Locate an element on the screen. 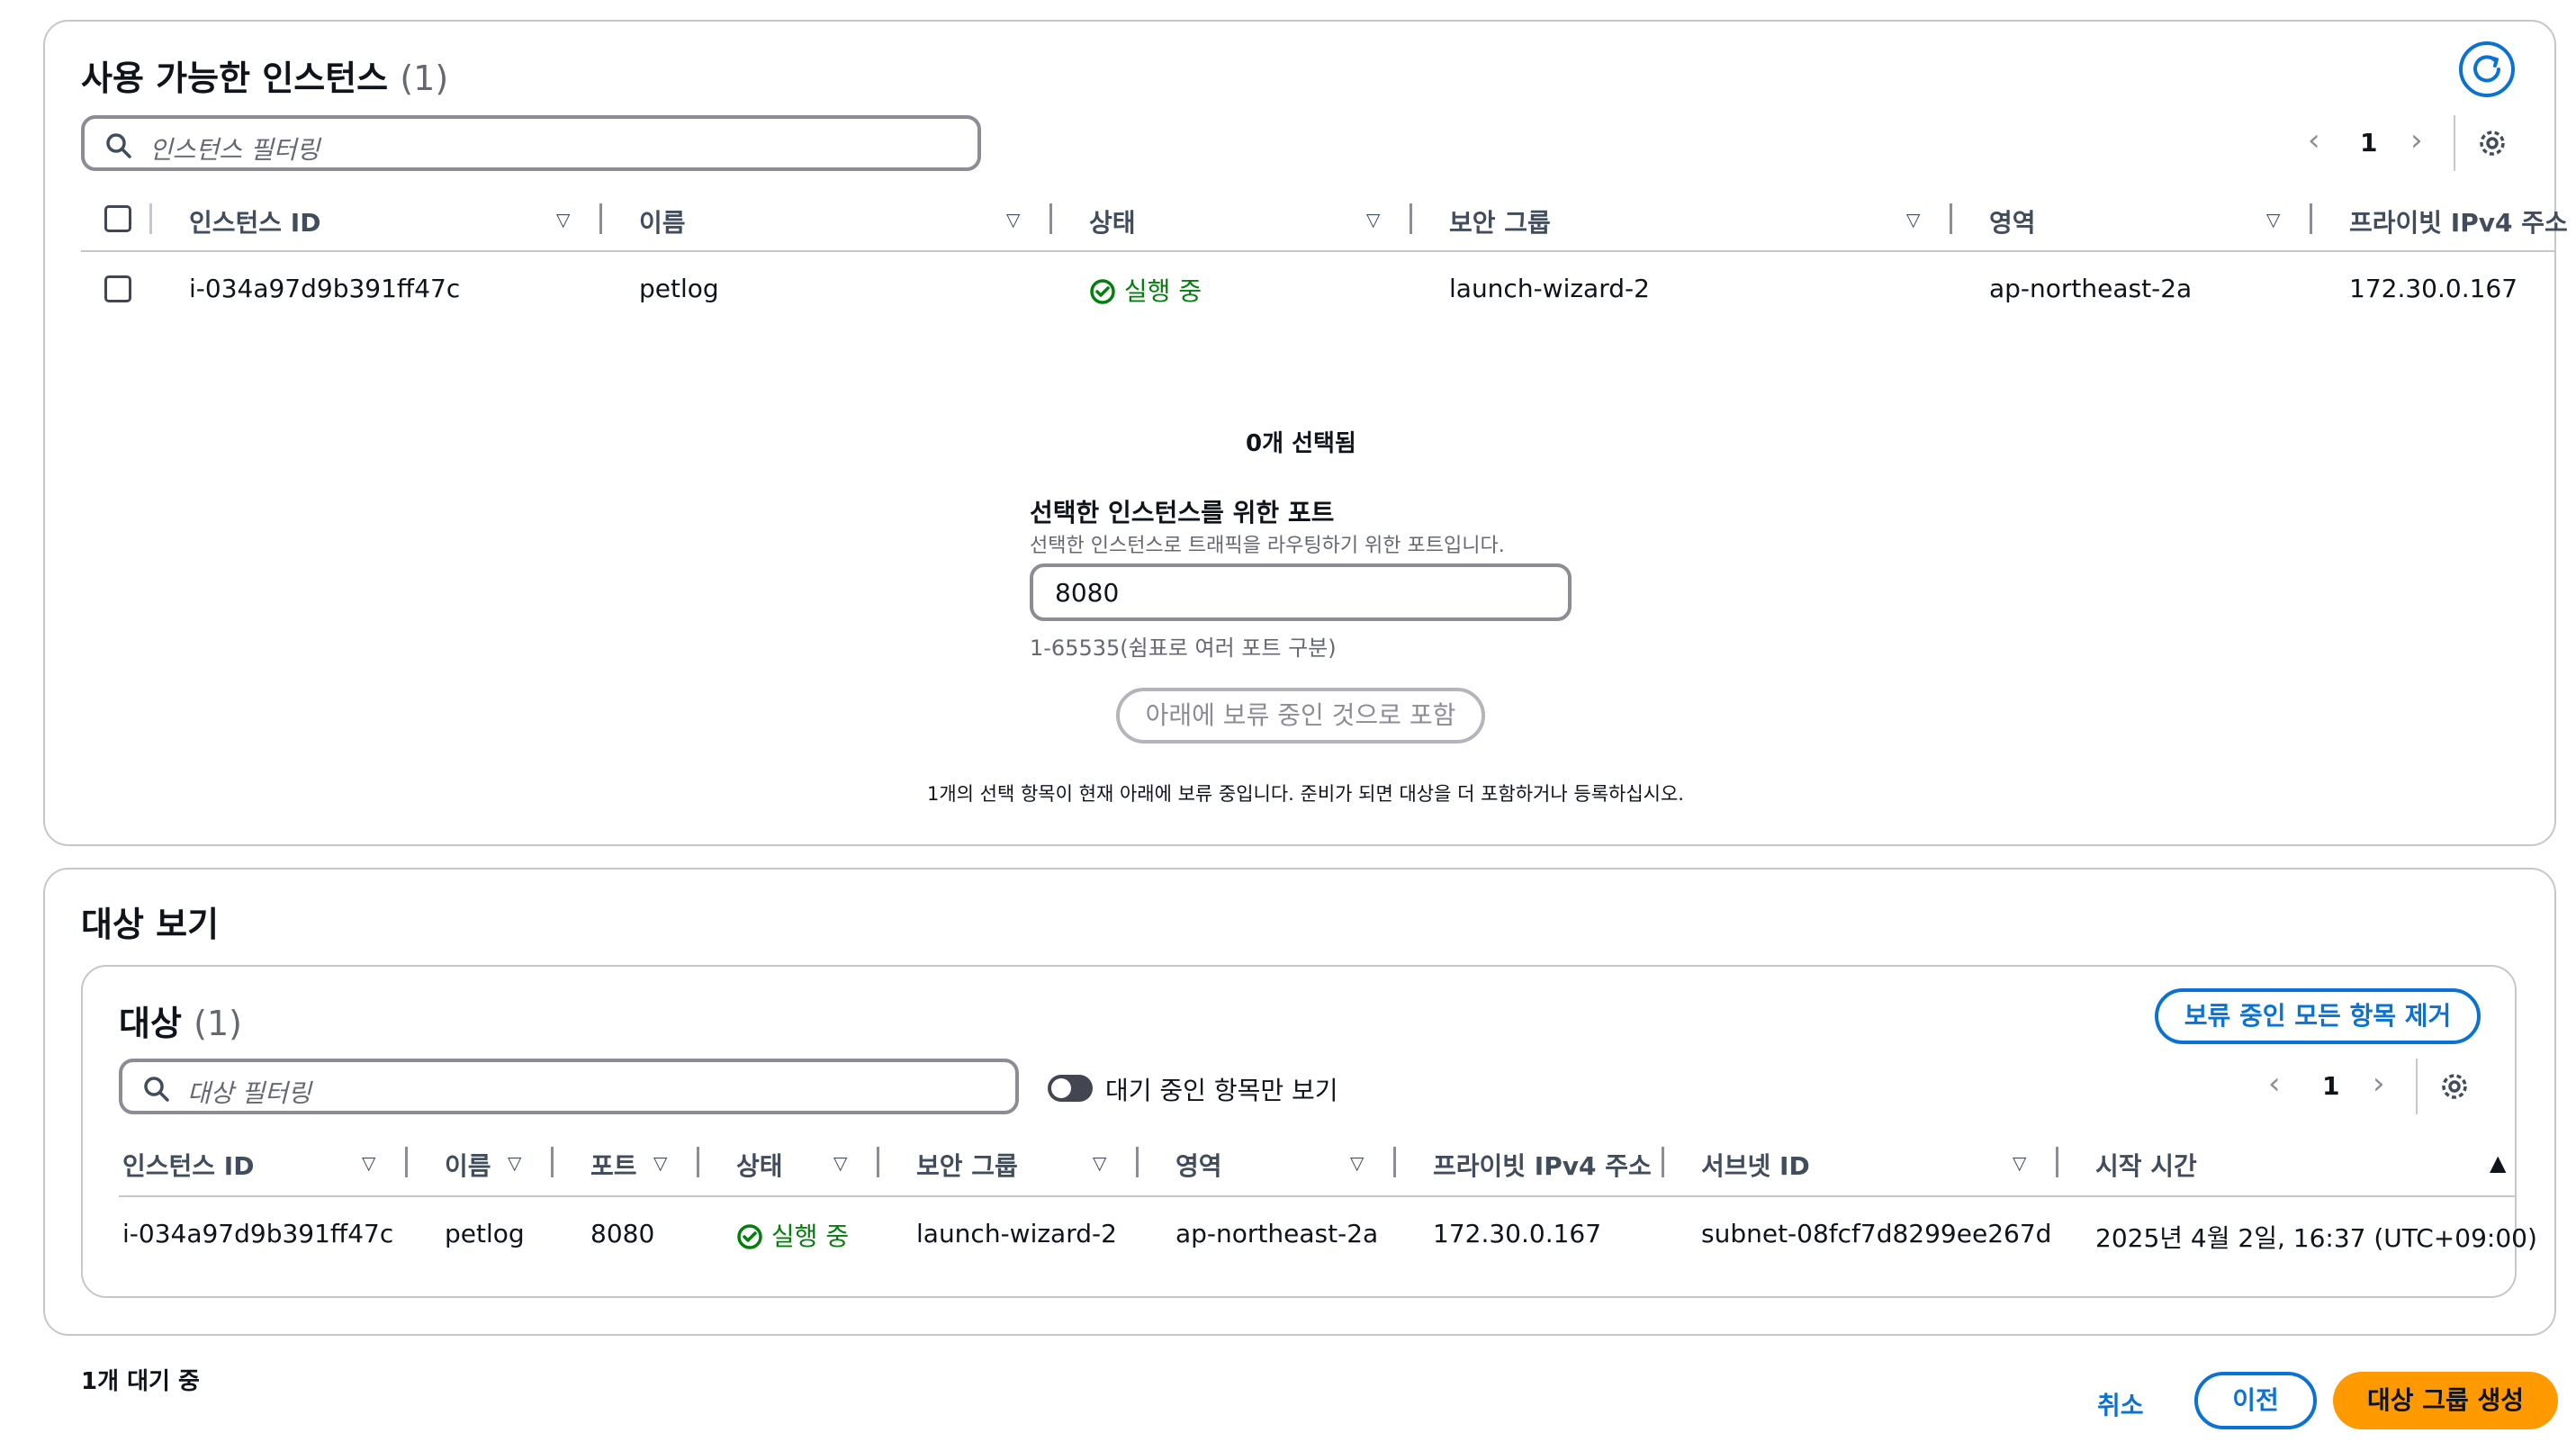 The image size is (2576, 1442). available-instances-heading: 사용 가능한 인스턴스 (1) is located at coordinates (264, 75).